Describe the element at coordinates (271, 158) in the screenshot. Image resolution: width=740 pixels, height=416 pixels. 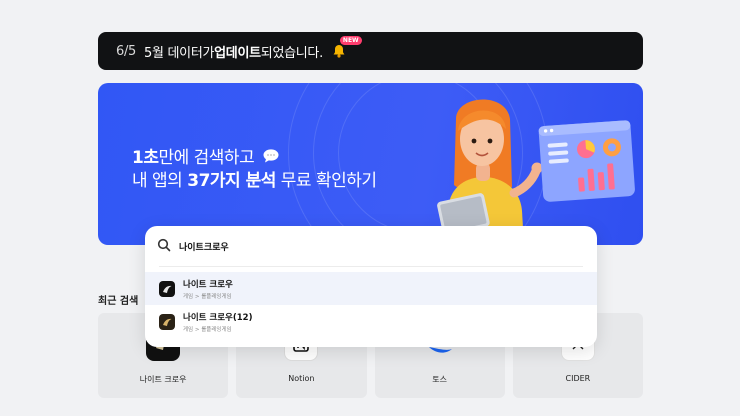
I see `speech-bubble-icon` at that location.